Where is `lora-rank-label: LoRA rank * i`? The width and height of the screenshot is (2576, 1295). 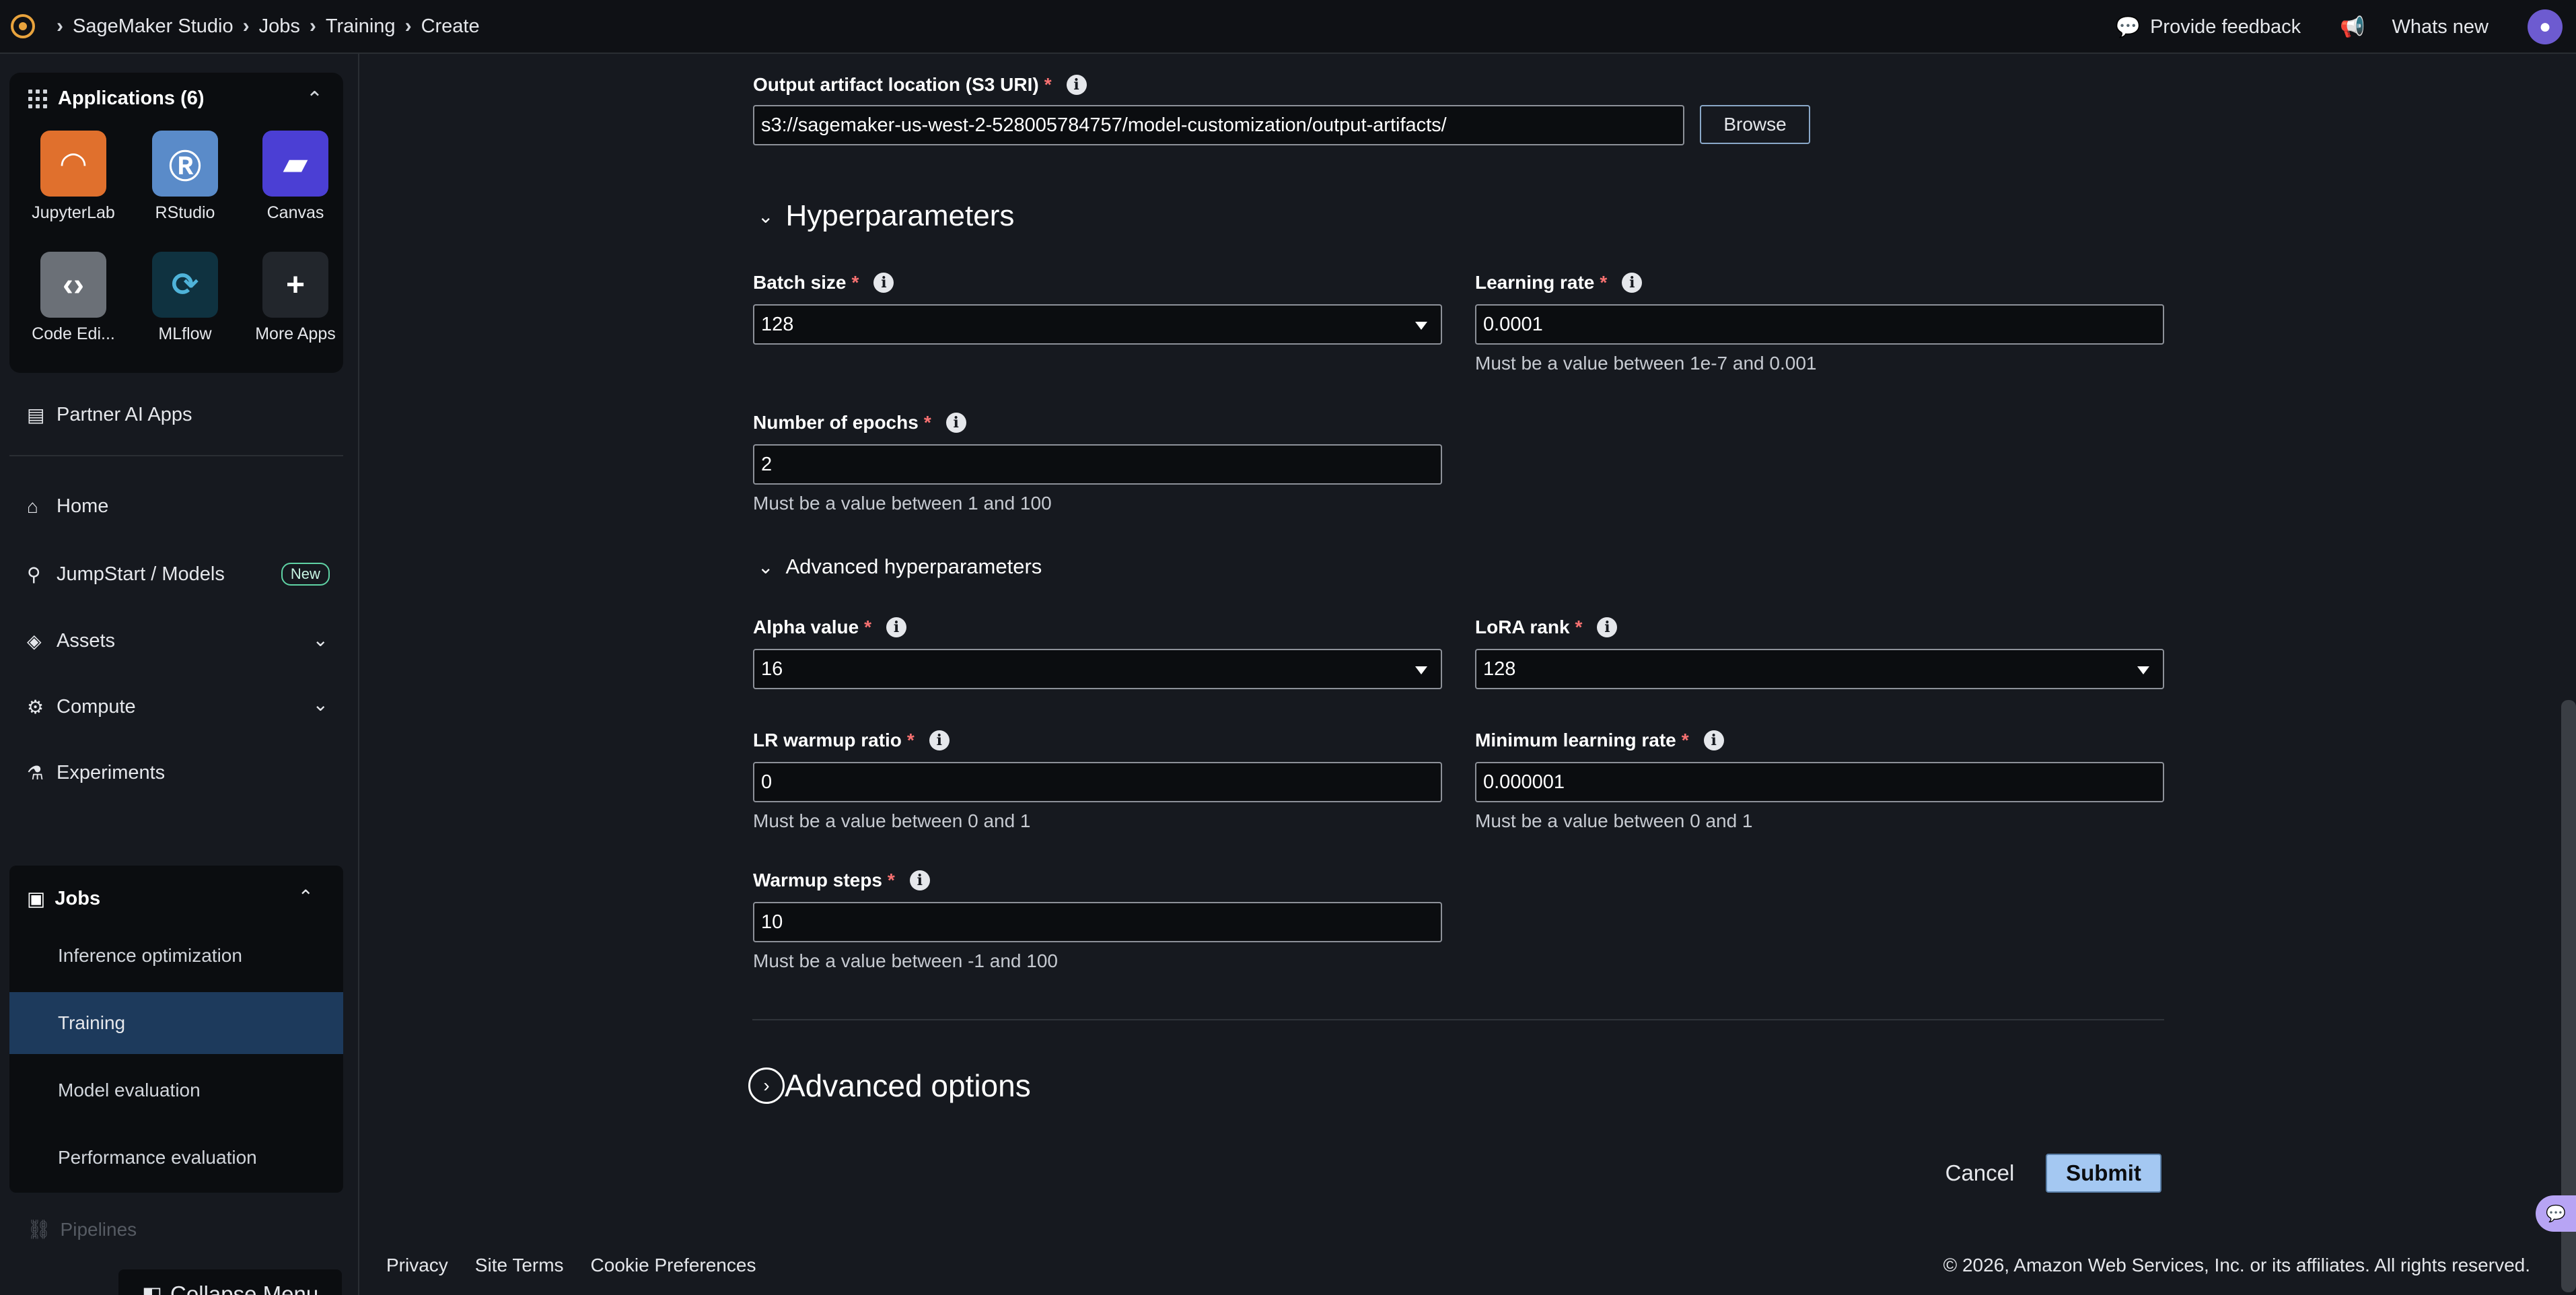 lora-rank-label: LoRA rank * i is located at coordinates (1546, 628).